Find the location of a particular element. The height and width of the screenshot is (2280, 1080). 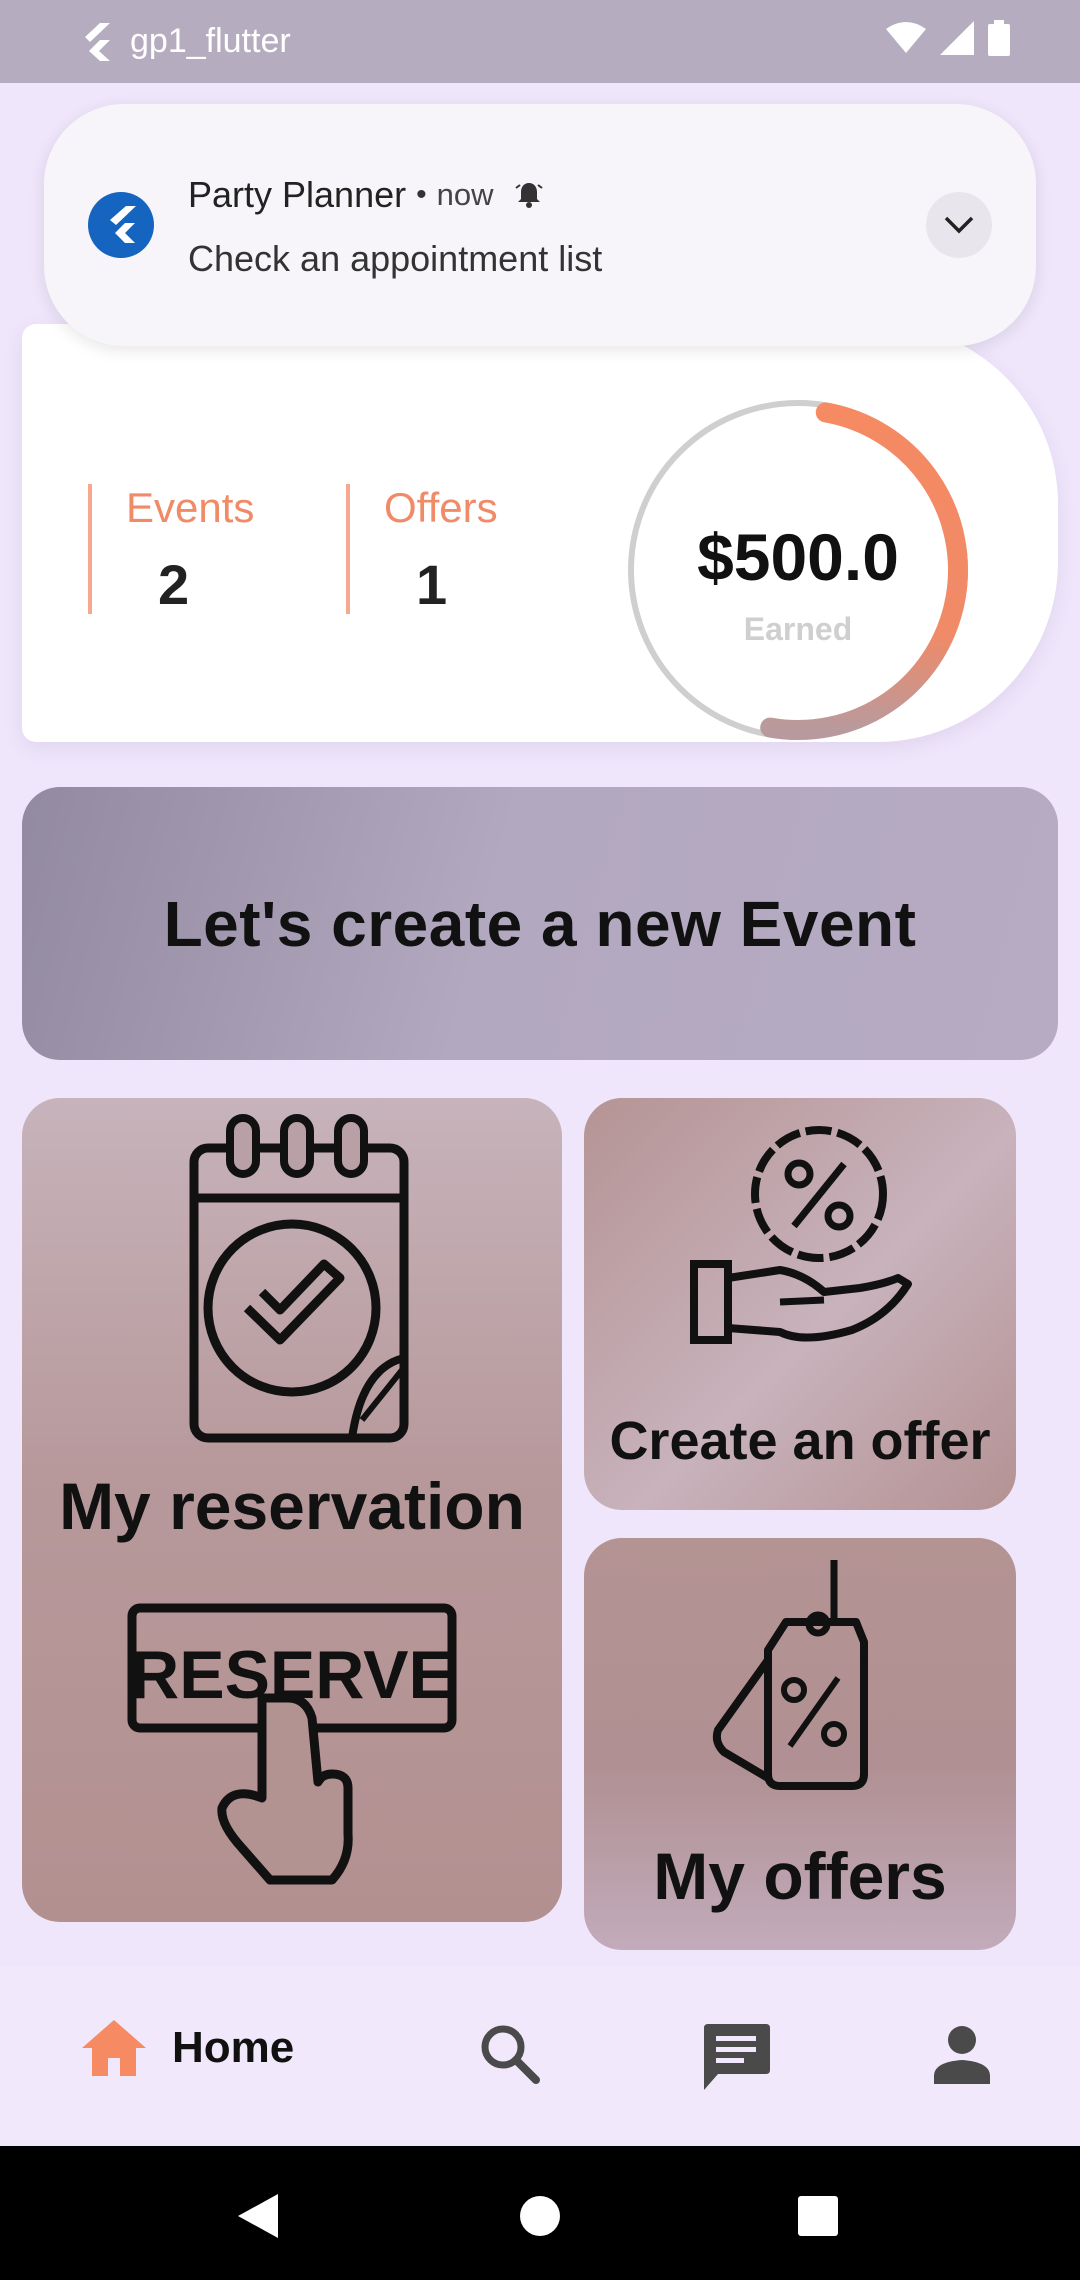

bottom-navigation: Home is located at coordinates (540, 2056).